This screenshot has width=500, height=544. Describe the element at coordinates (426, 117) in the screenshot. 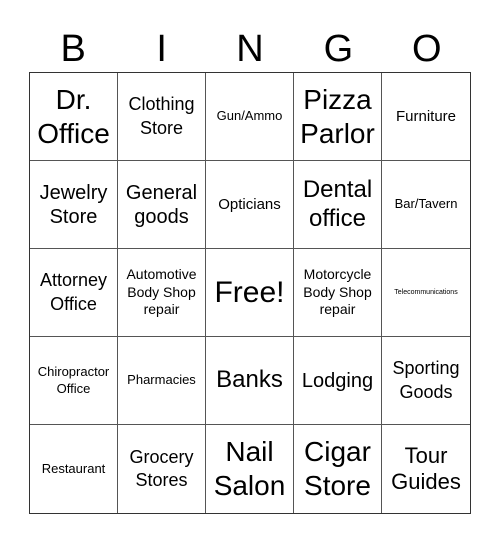

I see `bingo-cell: Furniture` at that location.